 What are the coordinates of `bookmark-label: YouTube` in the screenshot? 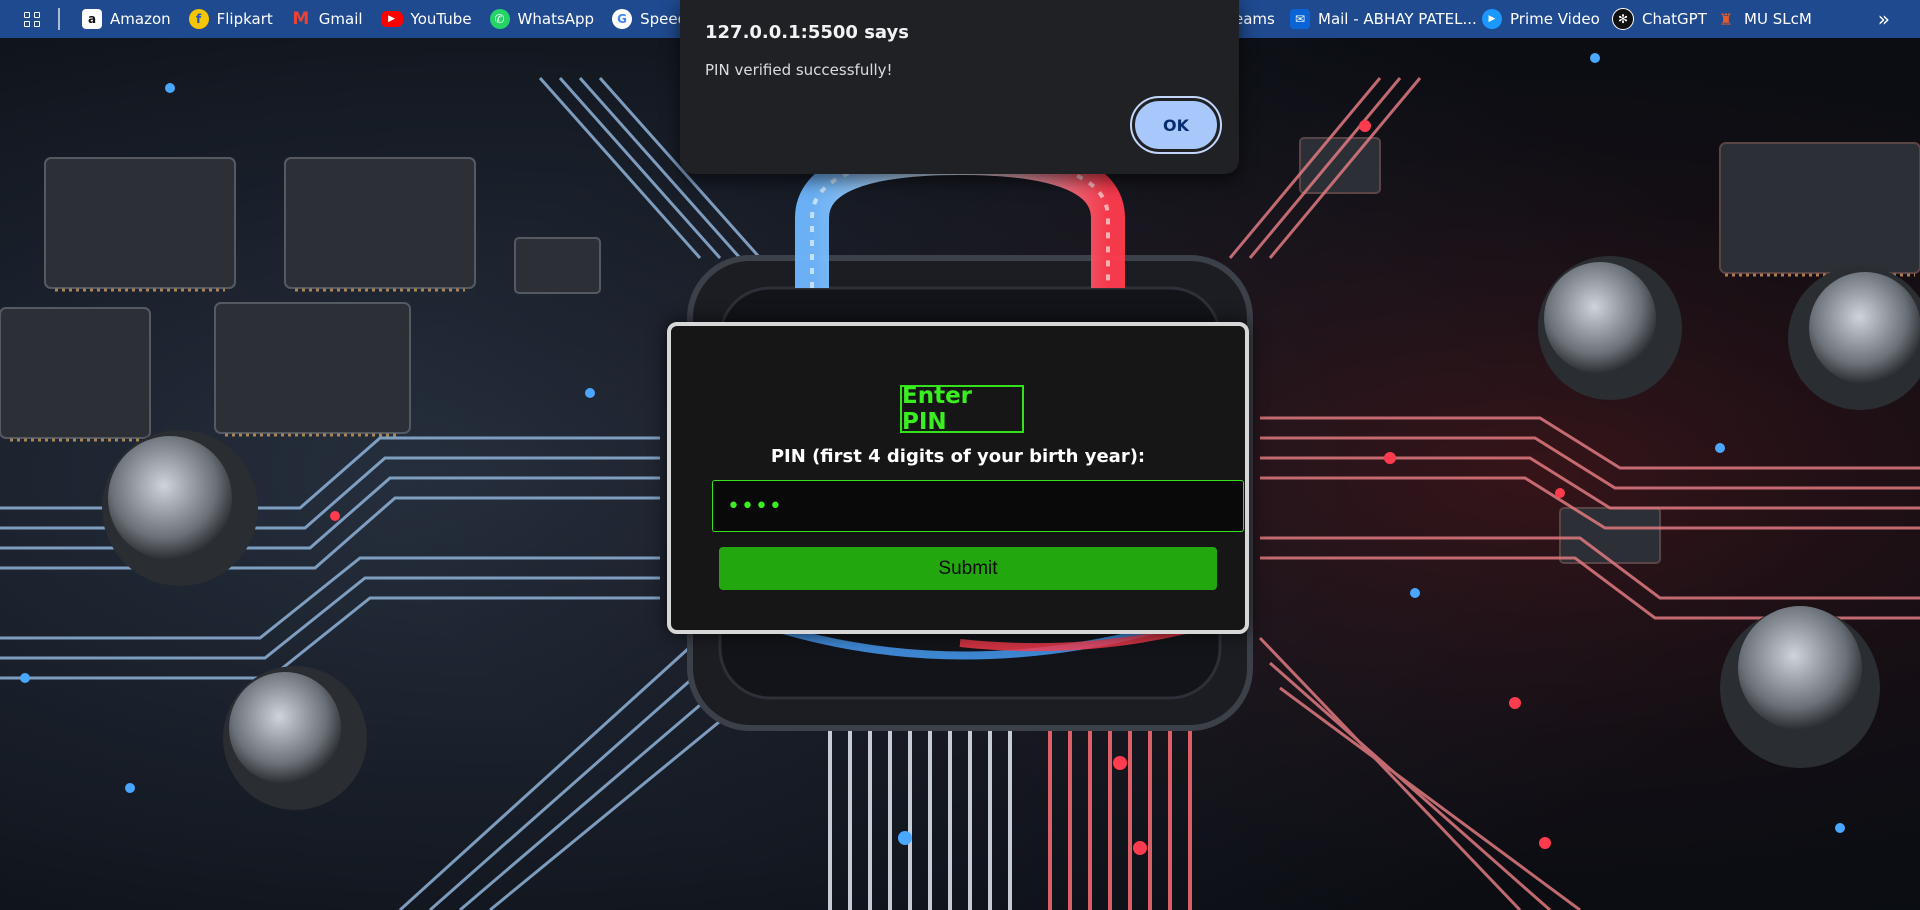 It's located at (441, 19).